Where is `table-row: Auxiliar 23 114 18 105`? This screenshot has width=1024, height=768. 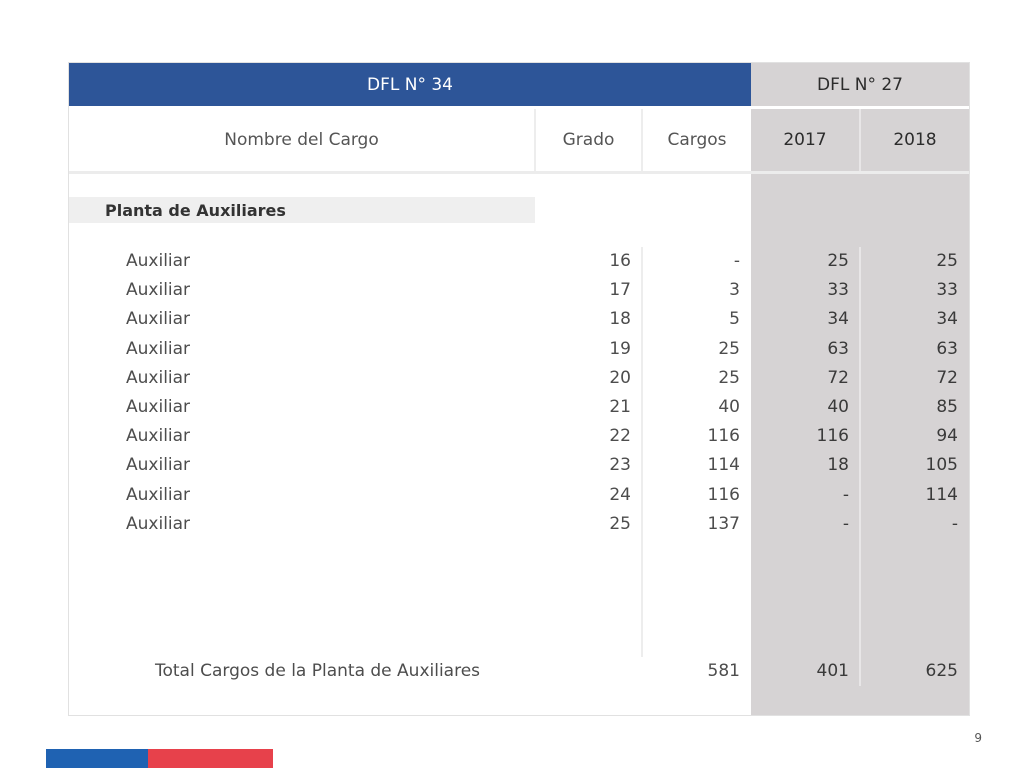
table-row: Auxiliar 23 114 18 105 is located at coordinates (519, 465).